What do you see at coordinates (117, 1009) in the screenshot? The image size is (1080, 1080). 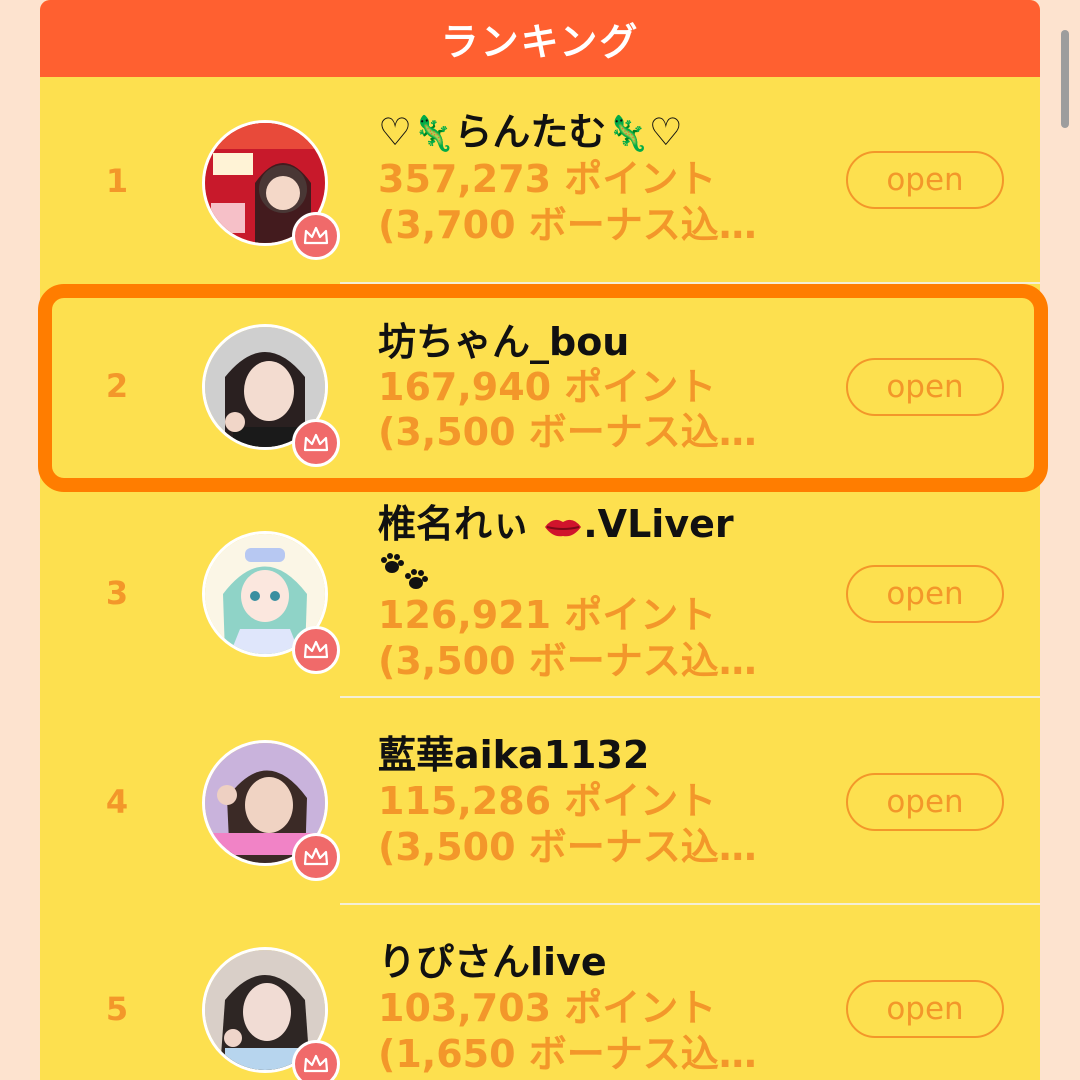 I see `rank-number: 5` at bounding box center [117, 1009].